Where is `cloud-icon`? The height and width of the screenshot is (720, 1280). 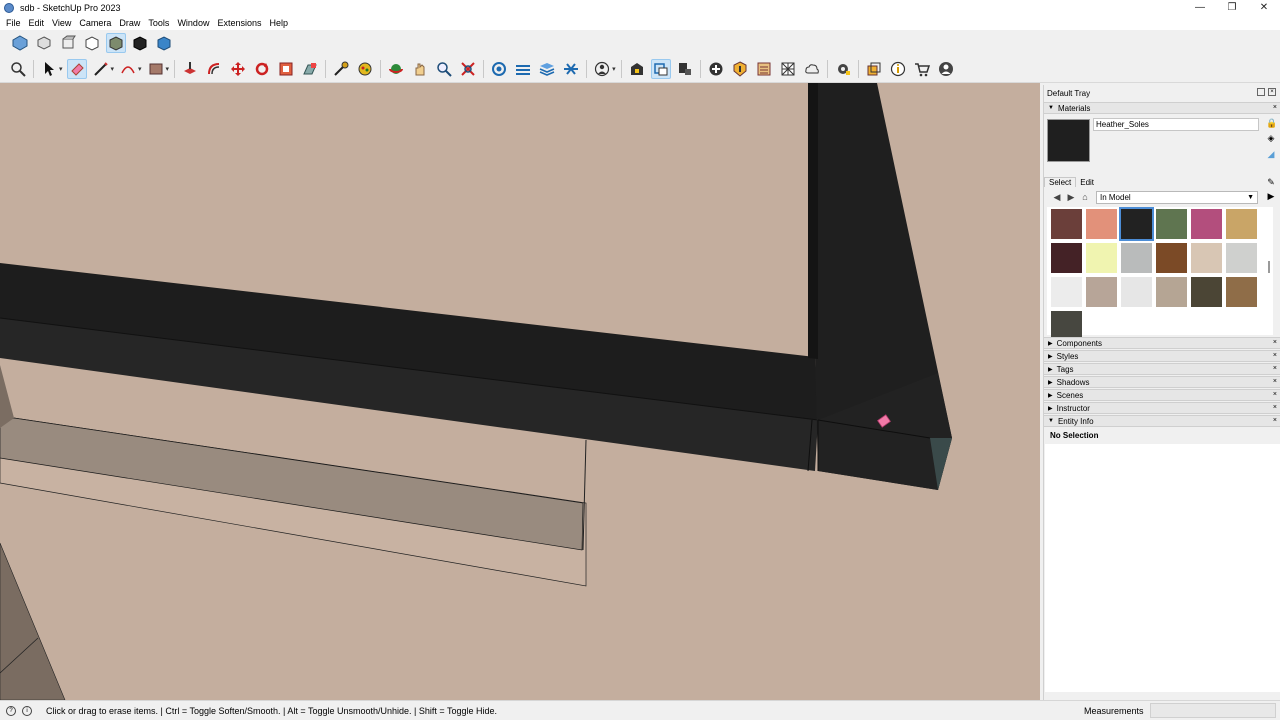 cloud-icon is located at coordinates (812, 69).